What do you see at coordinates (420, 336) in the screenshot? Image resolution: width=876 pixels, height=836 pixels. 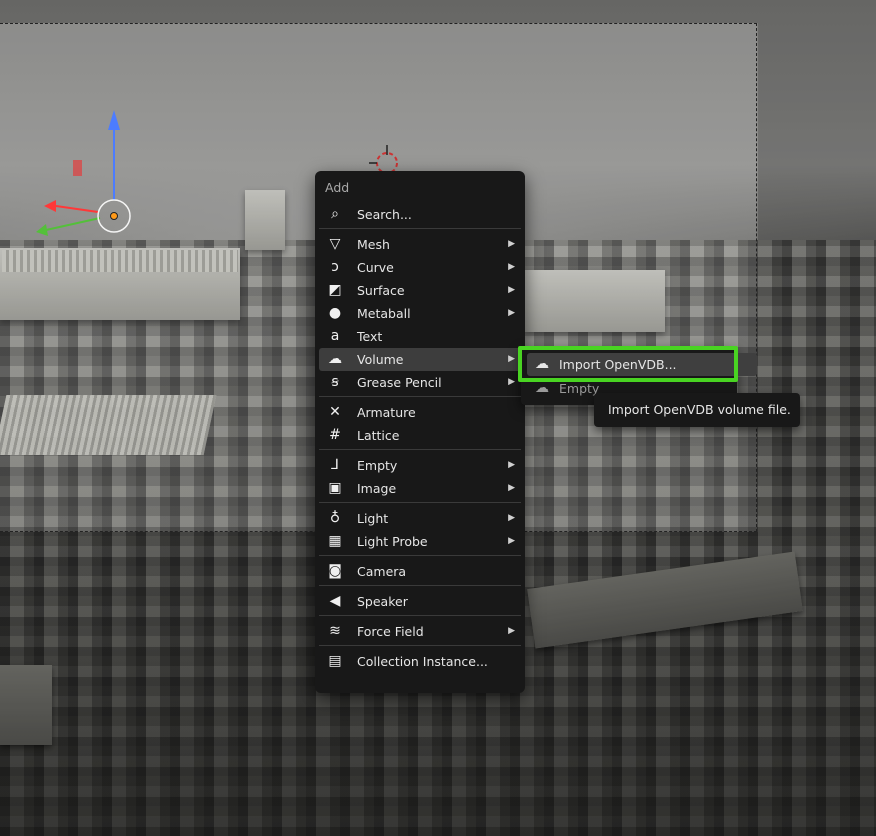 I see `menu-item-text: a Text` at bounding box center [420, 336].